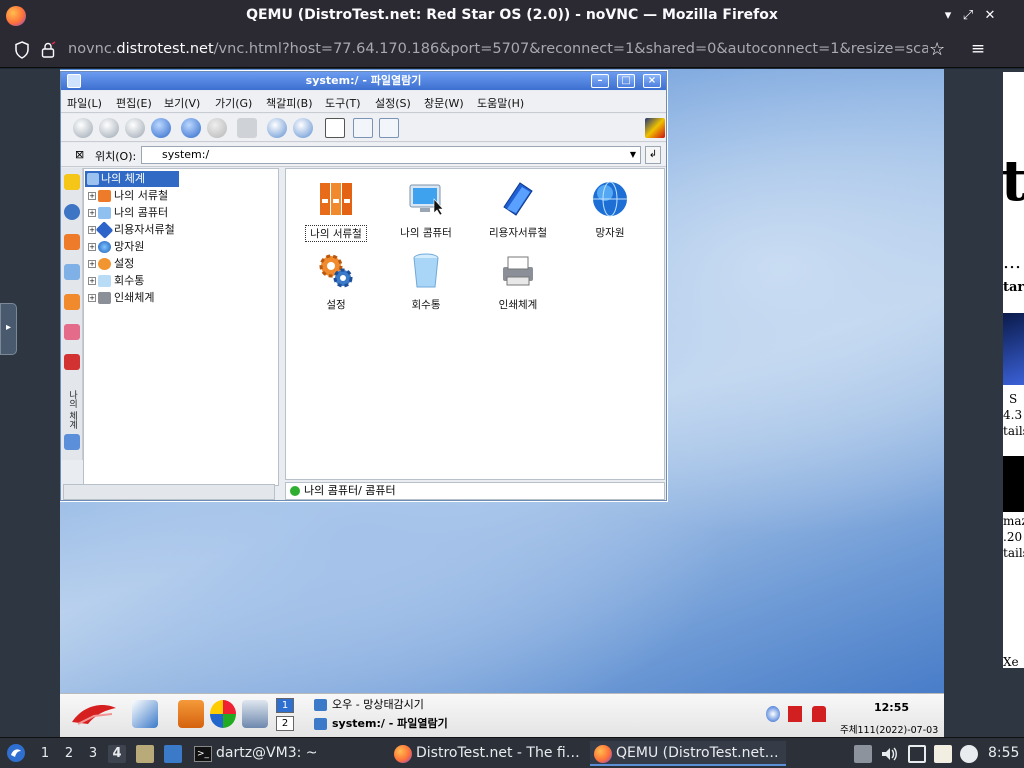 The image size is (1024, 768). What do you see at coordinates (990, 16) in the screenshot?
I see `close-button: ✕` at bounding box center [990, 16].